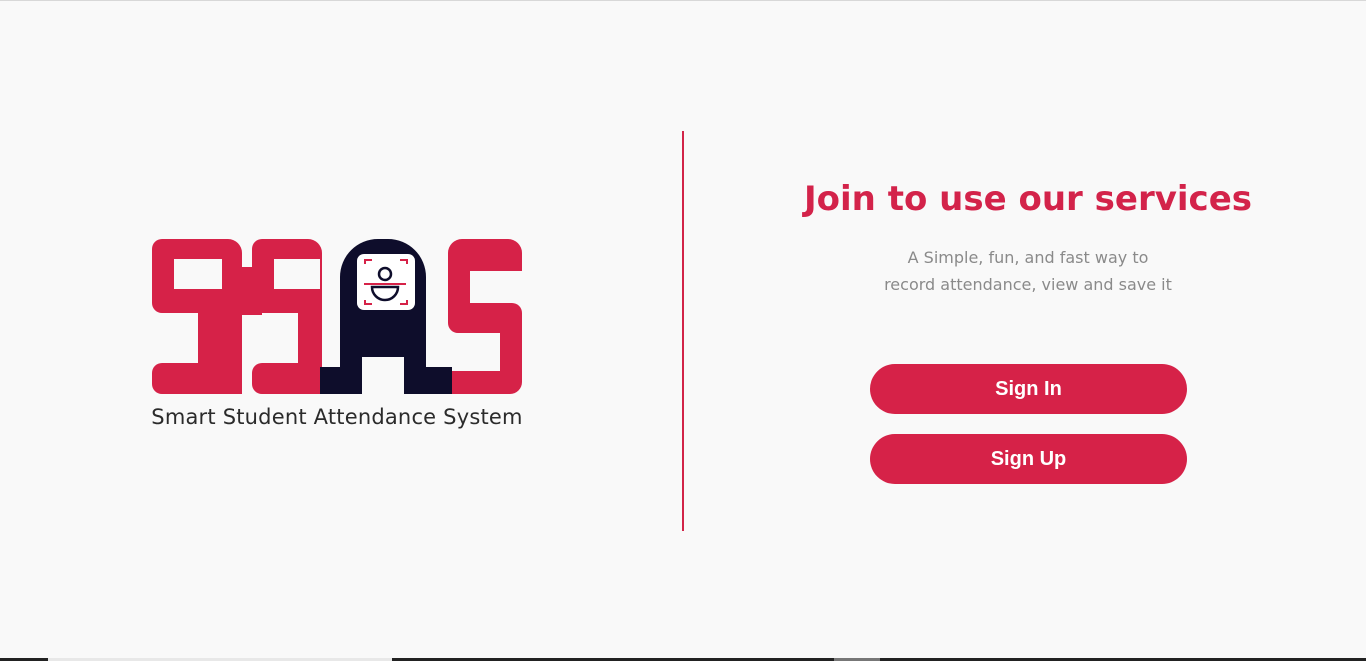 This screenshot has height=661, width=1366. I want to click on vertical-divider, so click(683, 331).